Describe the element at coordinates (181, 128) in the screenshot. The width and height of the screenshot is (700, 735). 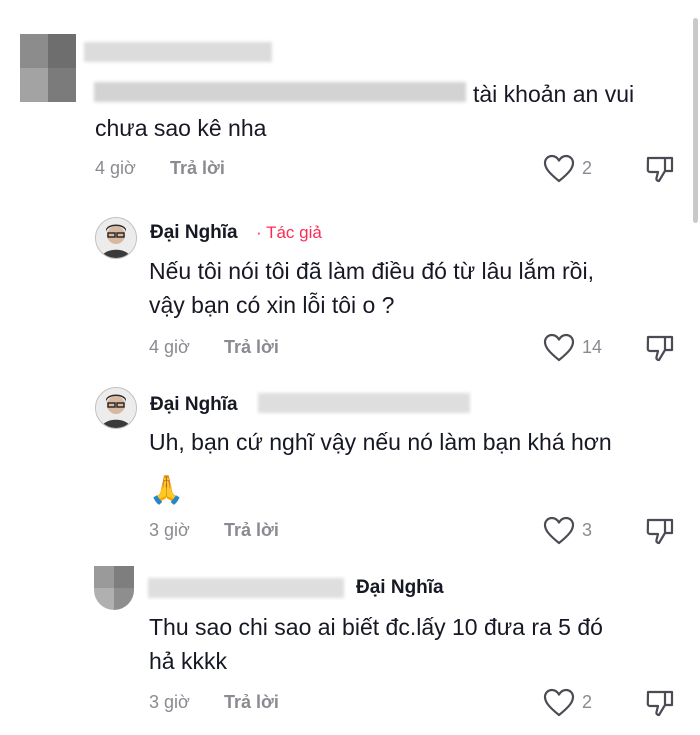
I see `comment-text-line: chưa sao kê nha` at that location.